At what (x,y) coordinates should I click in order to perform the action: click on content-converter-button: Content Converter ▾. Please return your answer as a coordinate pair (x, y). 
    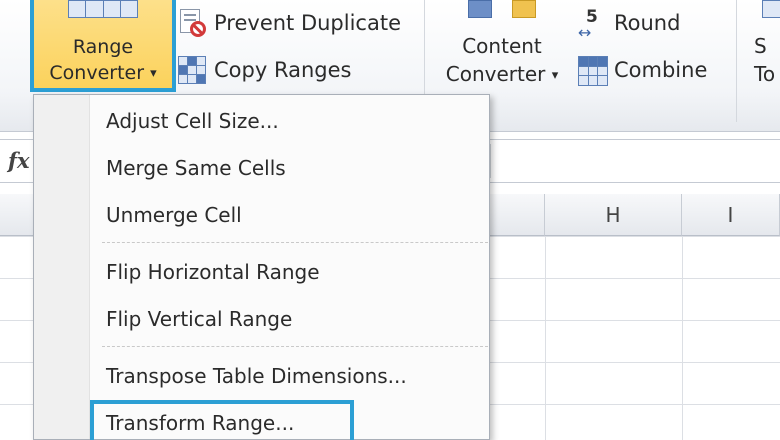
    Looking at the image, I should click on (502, 48).